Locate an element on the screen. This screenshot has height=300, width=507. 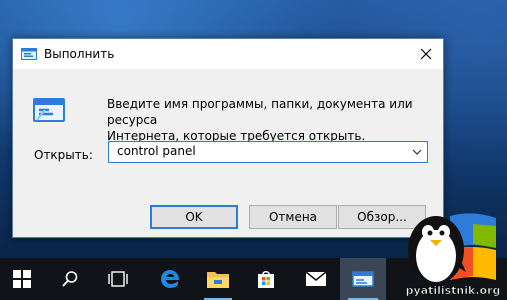
store-button is located at coordinates (266, 279).